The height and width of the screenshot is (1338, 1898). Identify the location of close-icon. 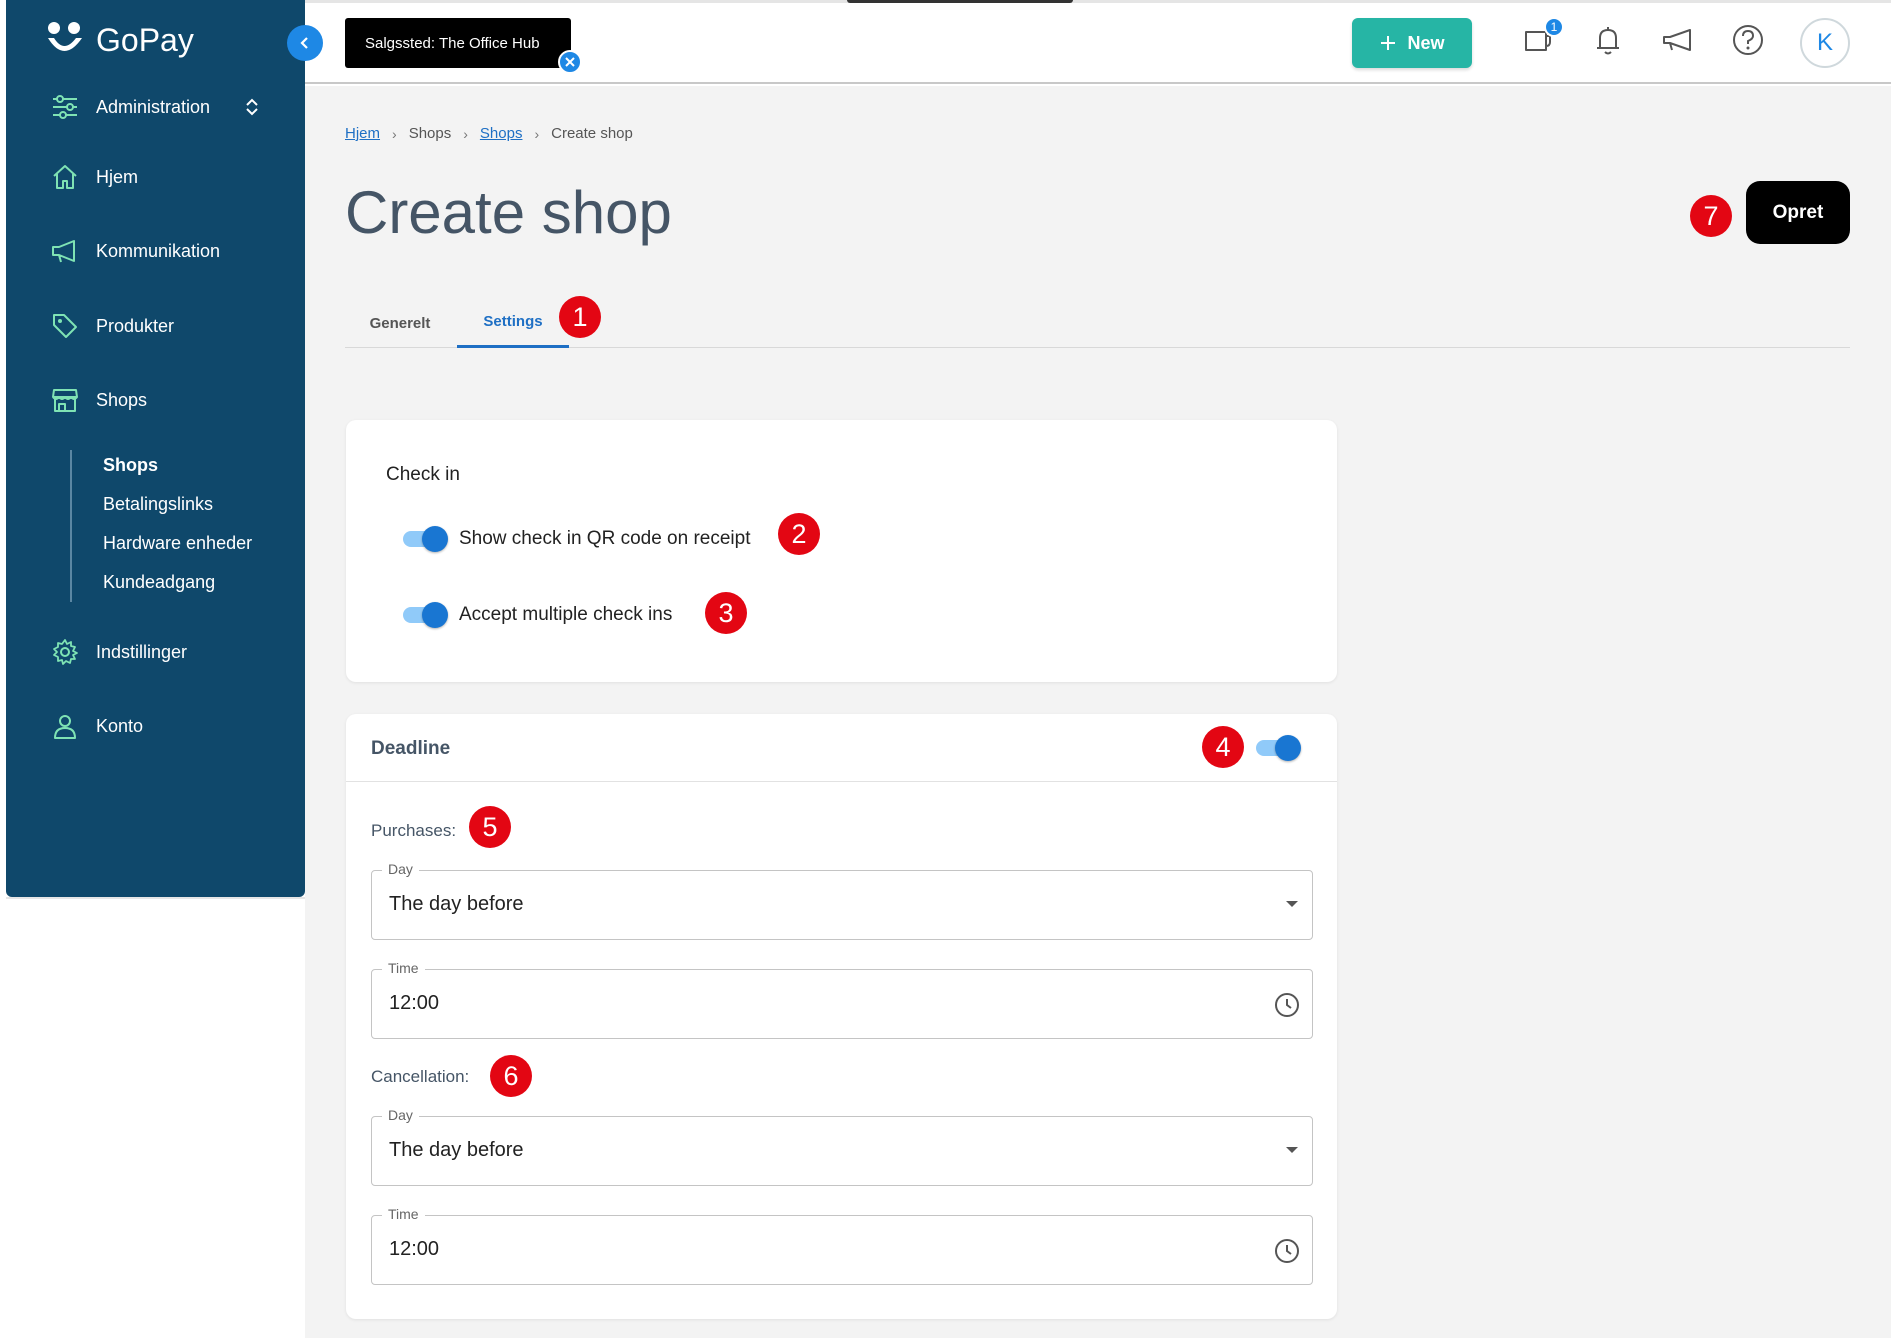
(570, 62).